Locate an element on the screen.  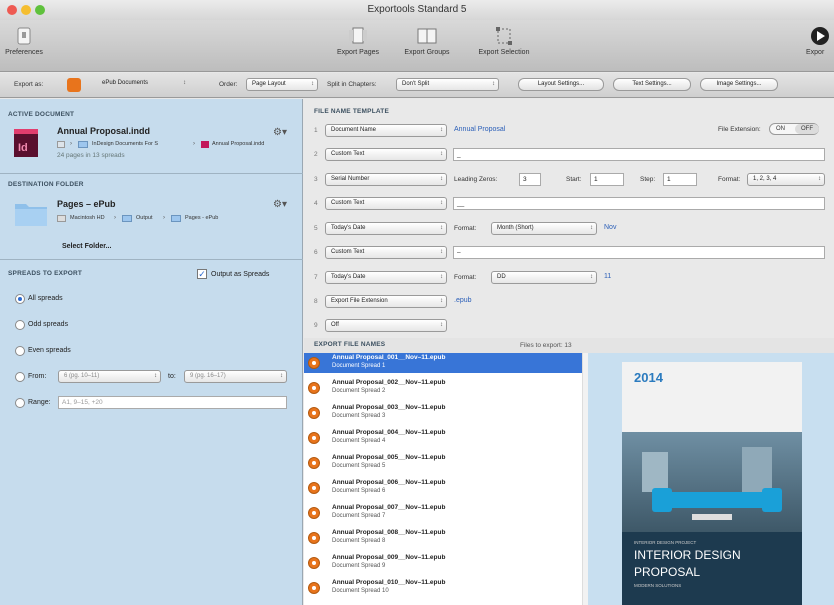
to-select: 9 (pg. 16–17) is located at coordinates (235, 376).